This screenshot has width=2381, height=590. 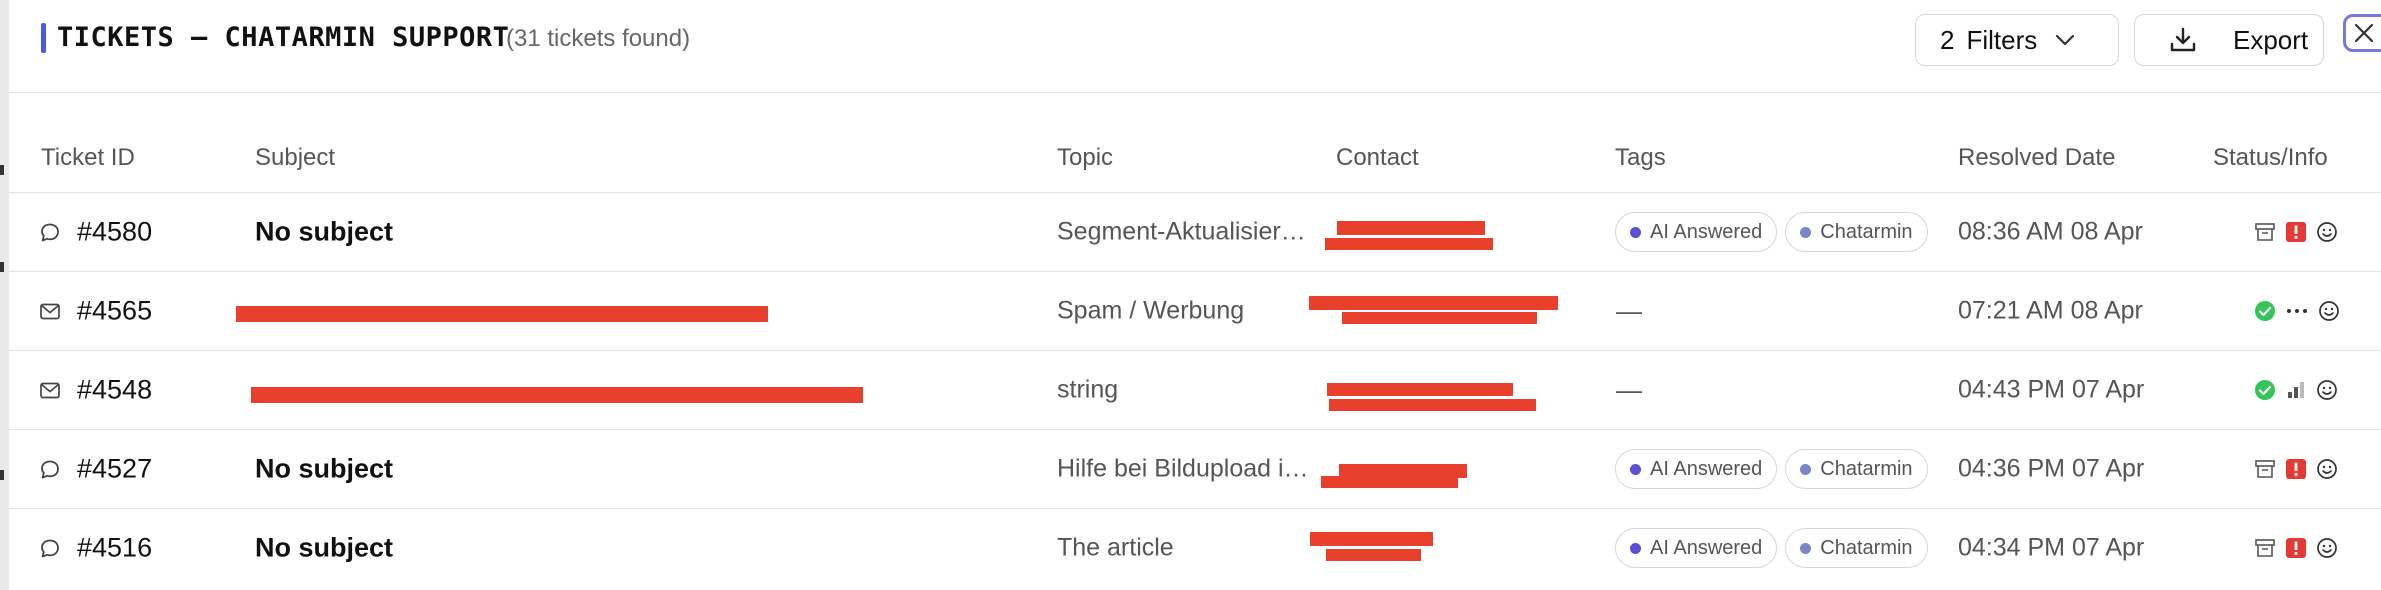 I want to click on ticket-id: #4565, so click(x=115, y=310).